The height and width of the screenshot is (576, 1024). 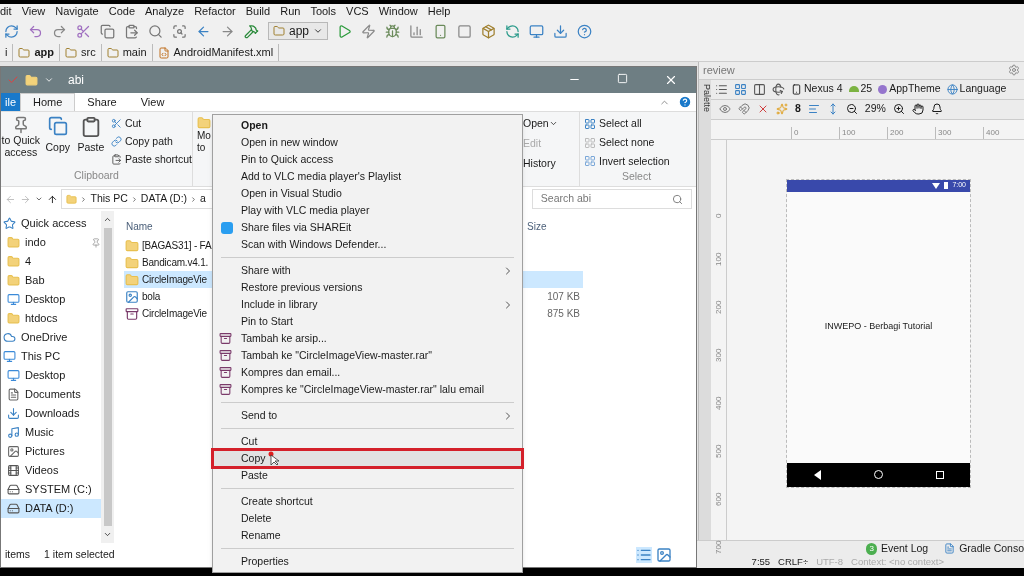 What do you see at coordinates (31, 80) in the screenshot?
I see `folder-icon` at bounding box center [31, 80].